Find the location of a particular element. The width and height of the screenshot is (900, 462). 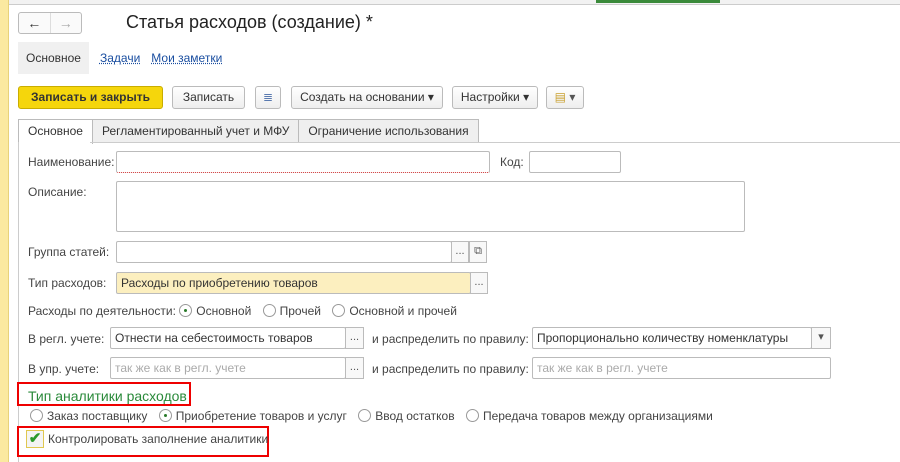

description-input is located at coordinates (430, 206).